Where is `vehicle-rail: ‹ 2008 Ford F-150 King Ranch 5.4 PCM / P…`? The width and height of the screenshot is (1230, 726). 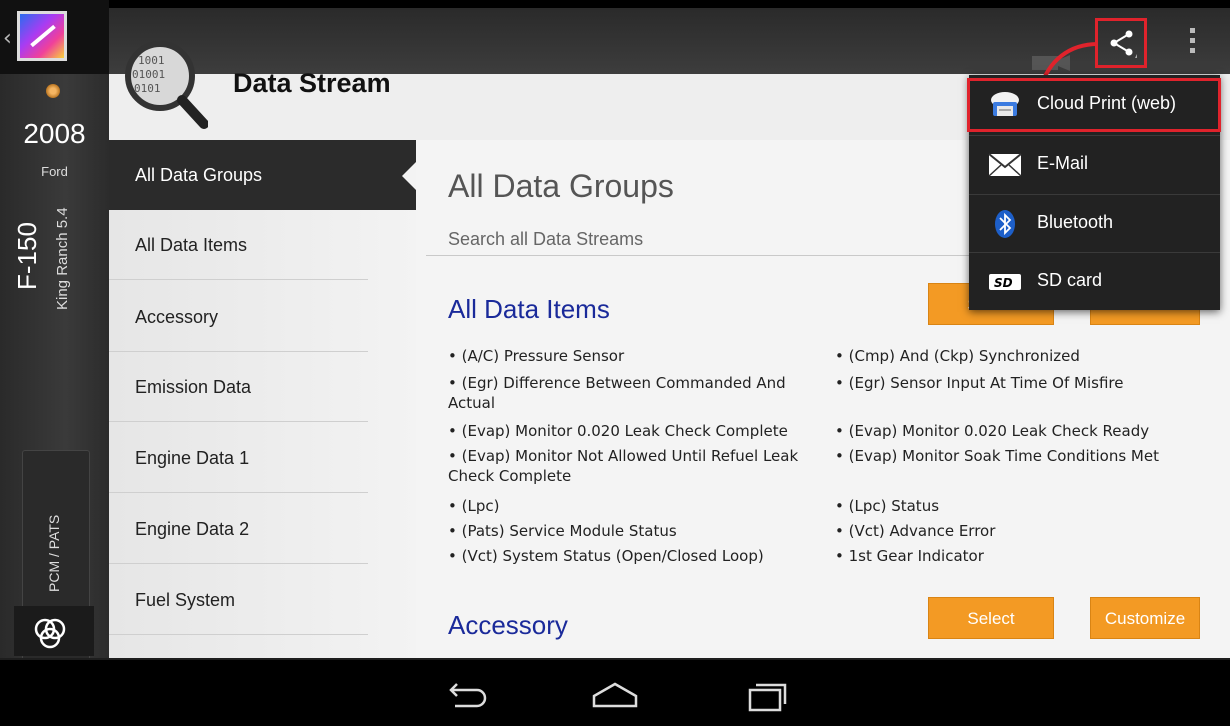
vehicle-rail: ‹ 2008 Ford F-150 King Ranch 5.4 PCM / P… is located at coordinates (54, 330).